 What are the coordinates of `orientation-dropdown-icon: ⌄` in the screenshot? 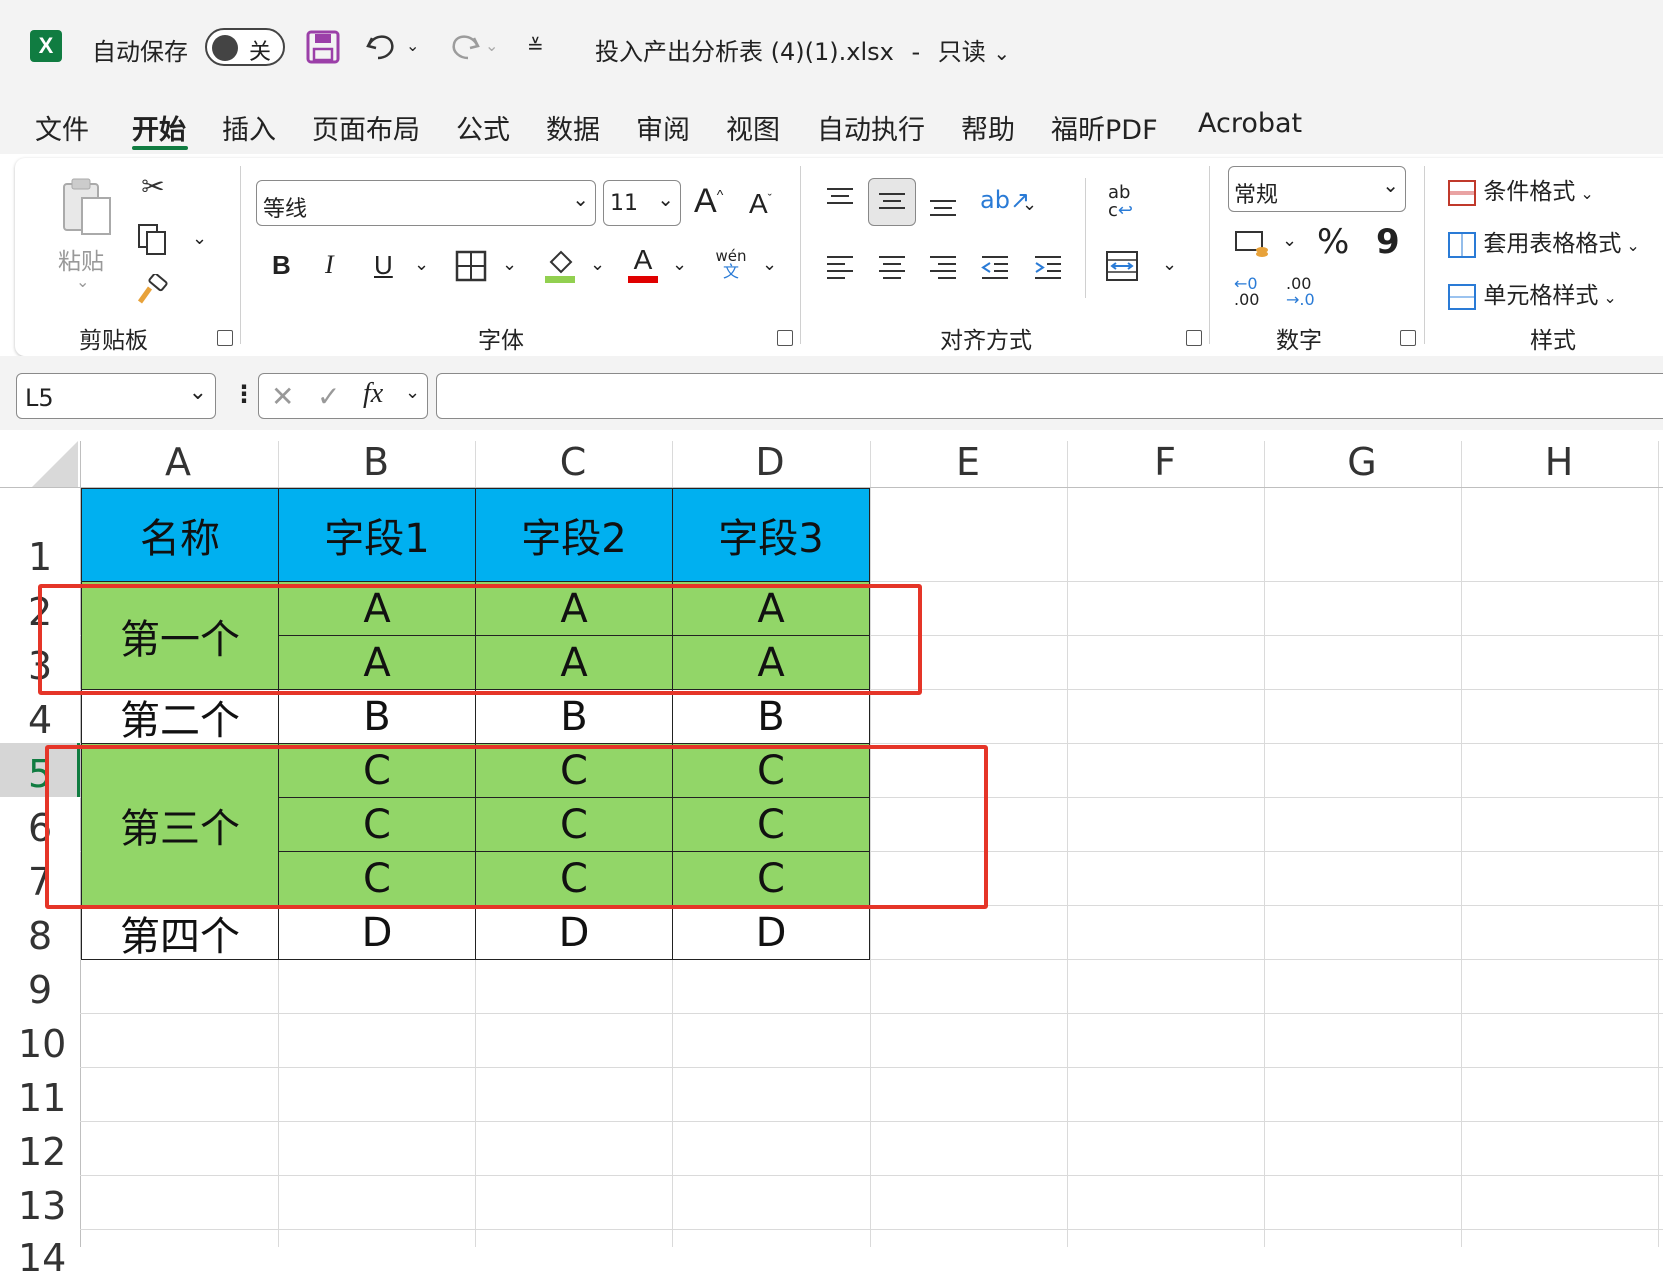 It's located at (1029, 204).